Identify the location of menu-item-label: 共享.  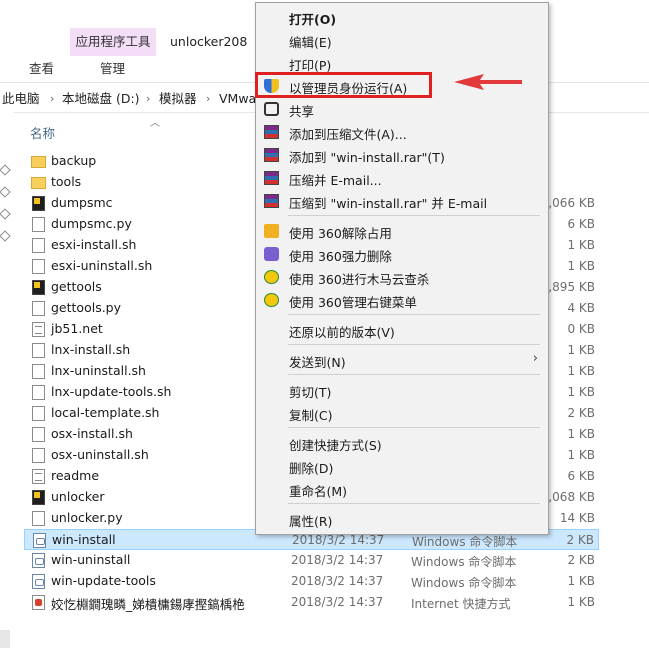
(302, 111).